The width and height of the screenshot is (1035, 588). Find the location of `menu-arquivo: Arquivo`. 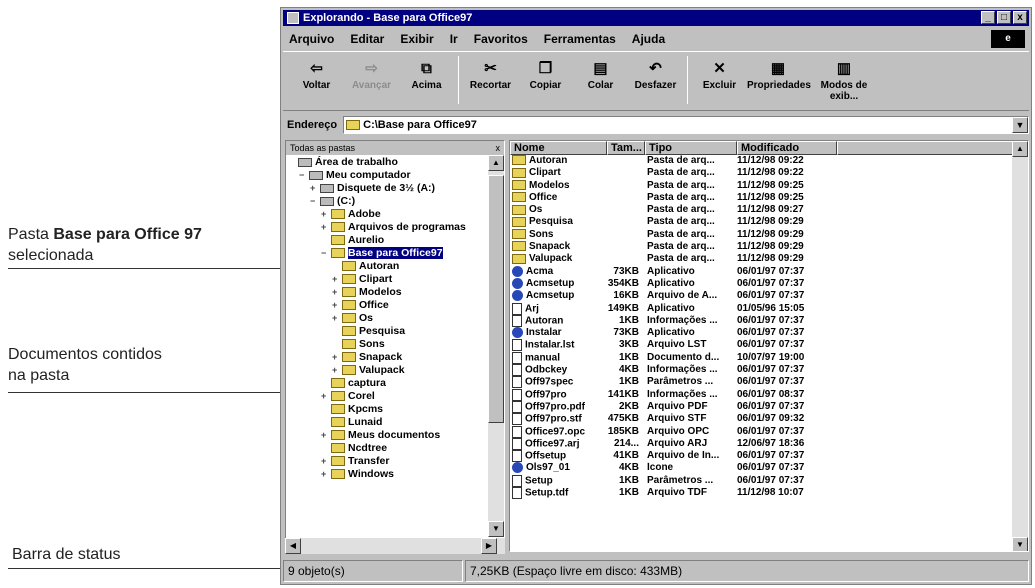

menu-arquivo: Arquivo is located at coordinates (311, 39).